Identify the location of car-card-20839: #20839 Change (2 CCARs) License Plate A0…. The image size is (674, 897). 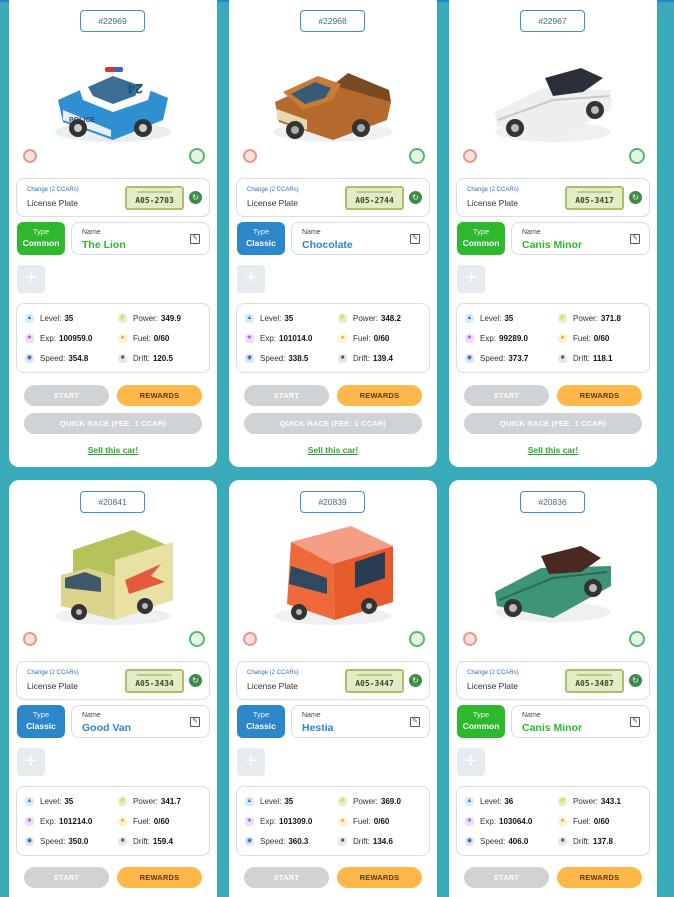
(333, 688).